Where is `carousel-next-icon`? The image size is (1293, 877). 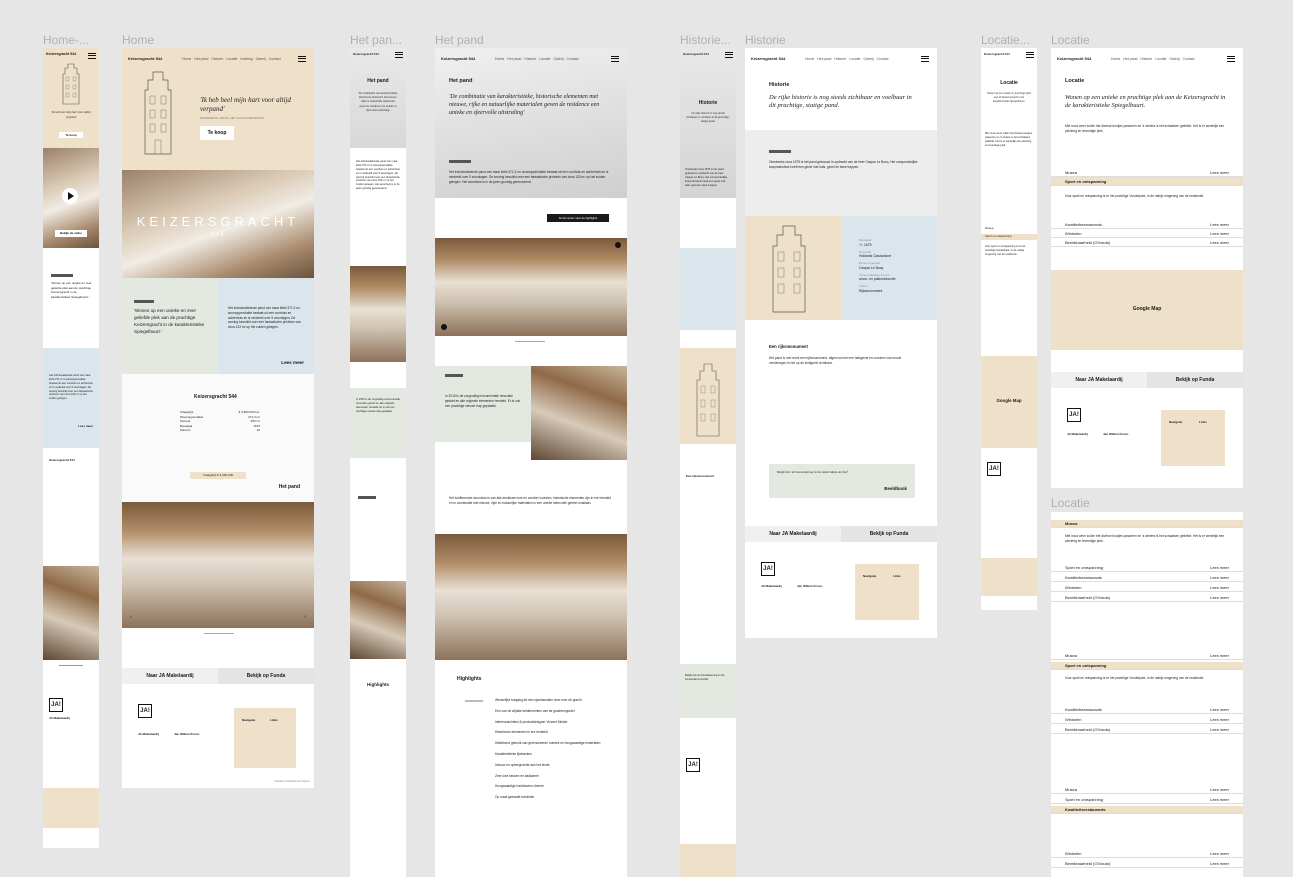 carousel-next-icon is located at coordinates (618, 245).